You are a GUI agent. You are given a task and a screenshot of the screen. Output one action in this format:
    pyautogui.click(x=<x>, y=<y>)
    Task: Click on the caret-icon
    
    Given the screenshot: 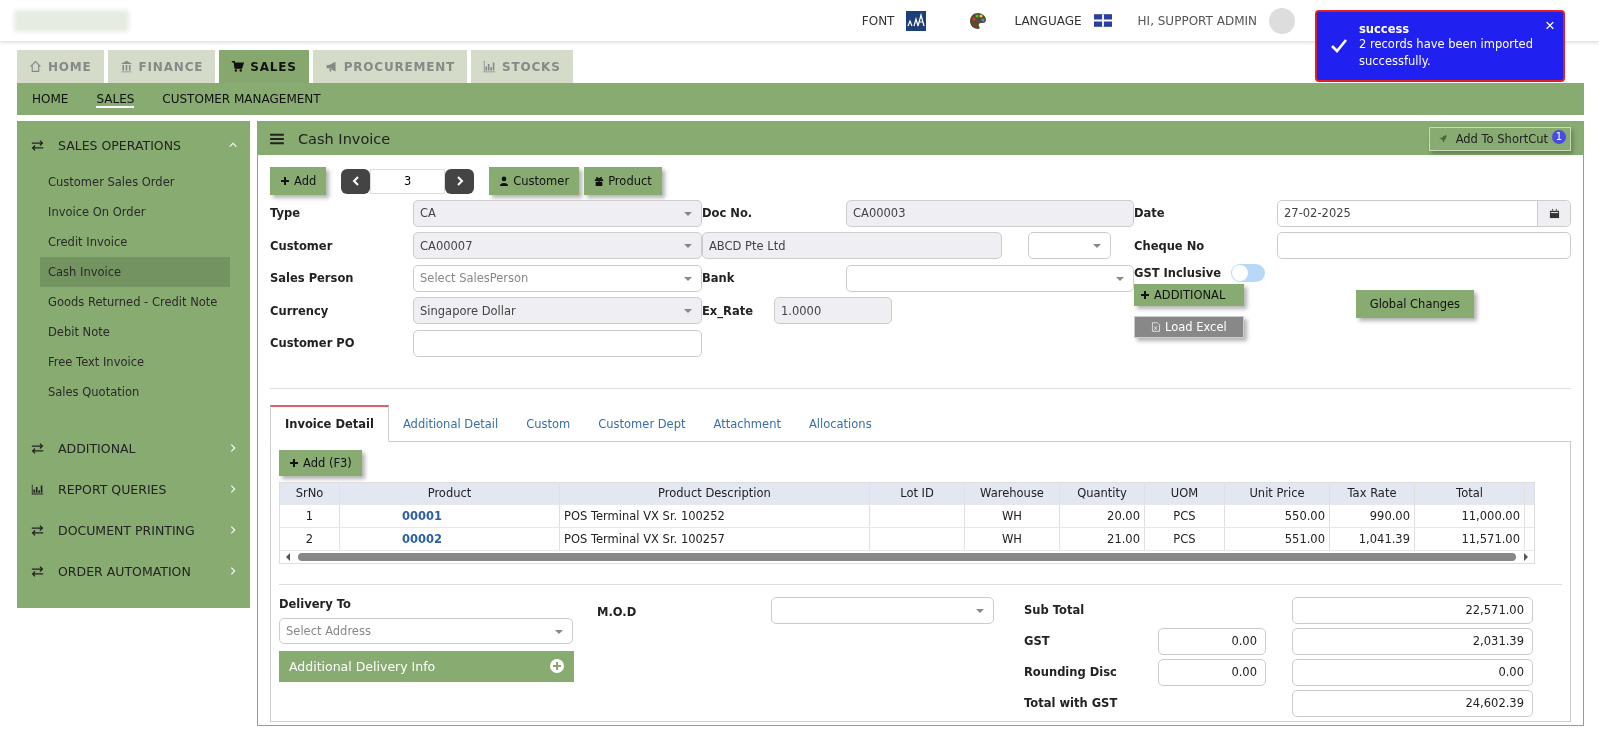 What is the action you would take?
    pyautogui.click(x=1120, y=278)
    